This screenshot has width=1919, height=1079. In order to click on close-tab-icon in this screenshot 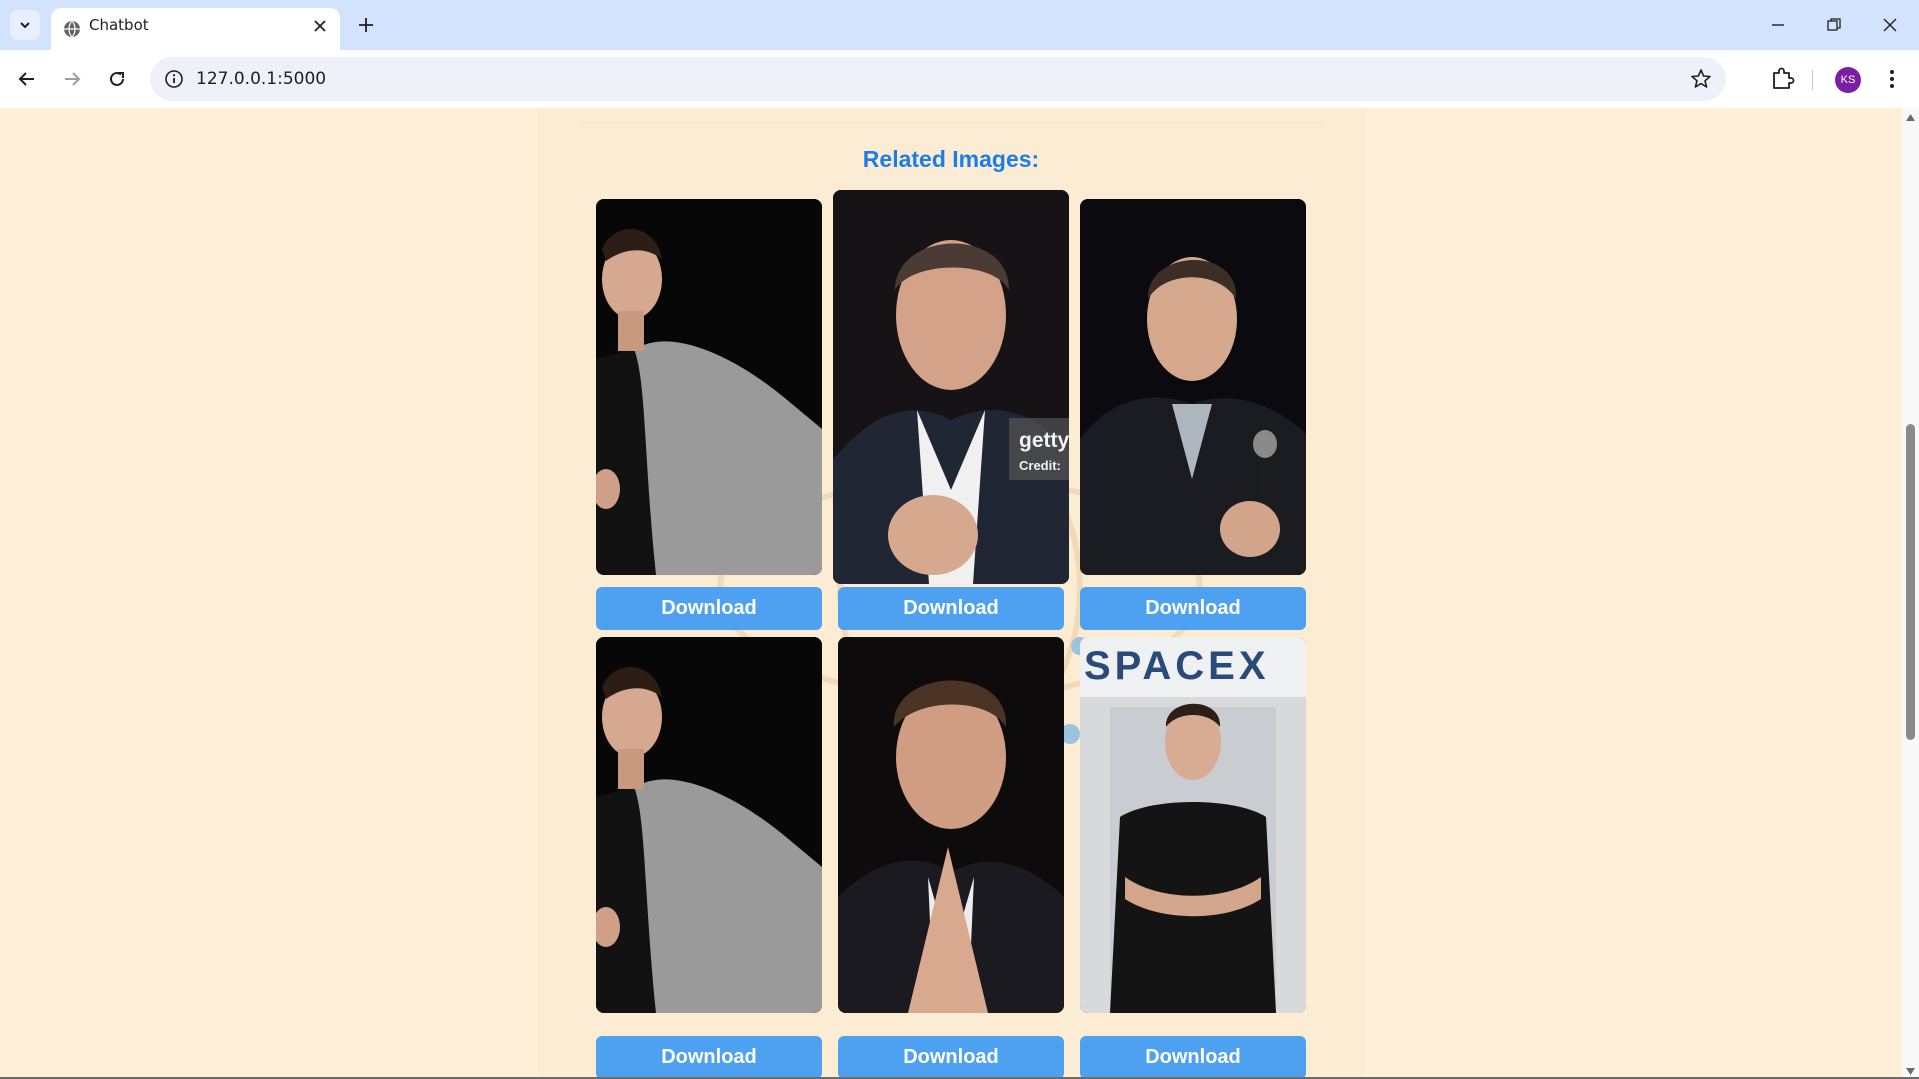, I will do `click(320, 26)`.